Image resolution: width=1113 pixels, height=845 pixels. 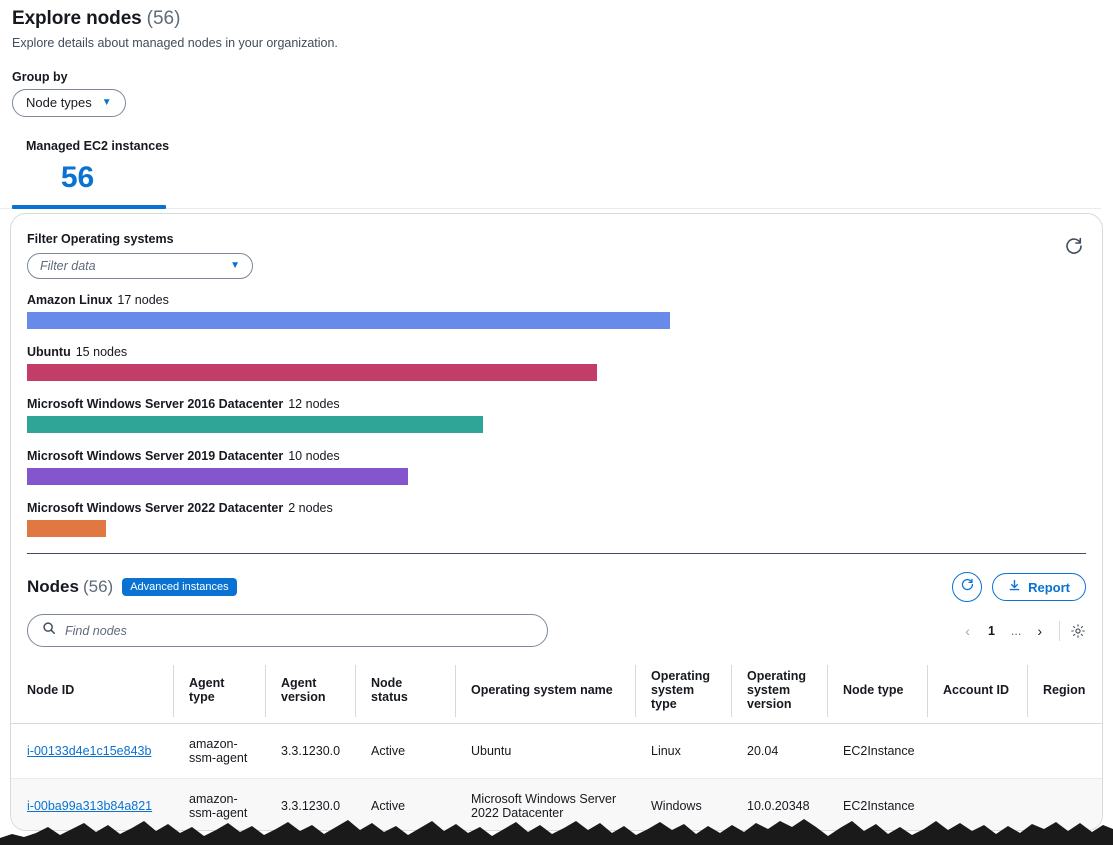 I want to click on column-header-operating-system-type: Operating system type, so click(x=683, y=691).